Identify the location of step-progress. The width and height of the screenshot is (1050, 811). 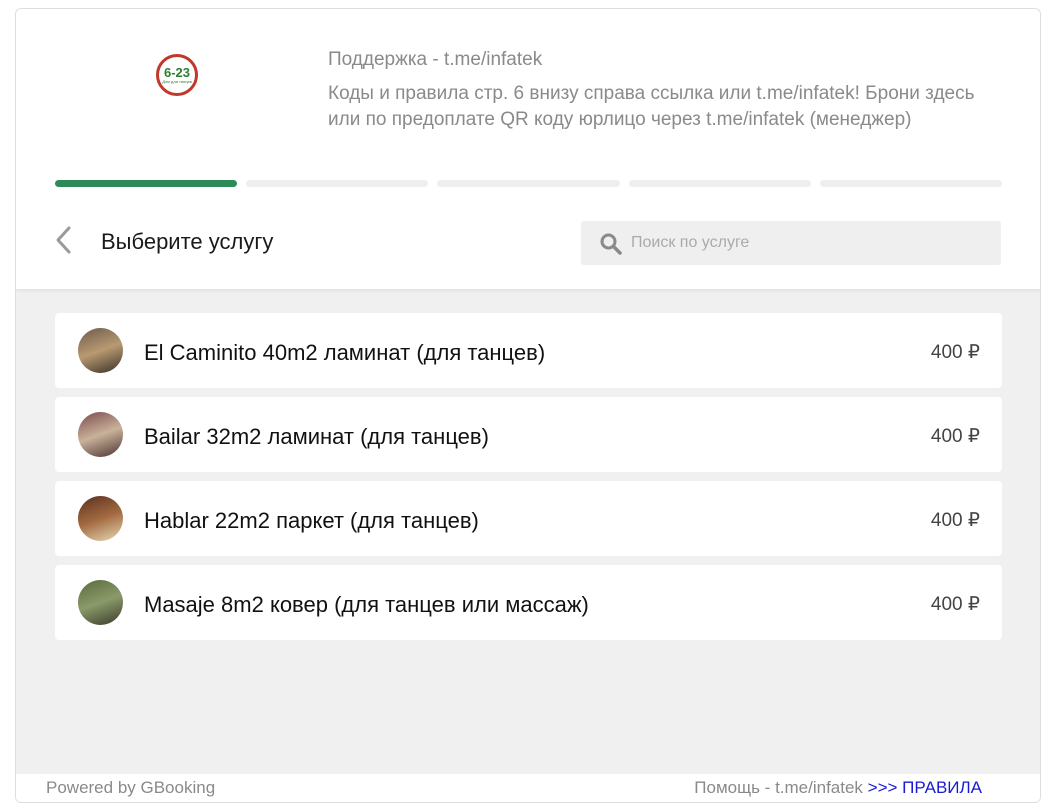
(529, 184).